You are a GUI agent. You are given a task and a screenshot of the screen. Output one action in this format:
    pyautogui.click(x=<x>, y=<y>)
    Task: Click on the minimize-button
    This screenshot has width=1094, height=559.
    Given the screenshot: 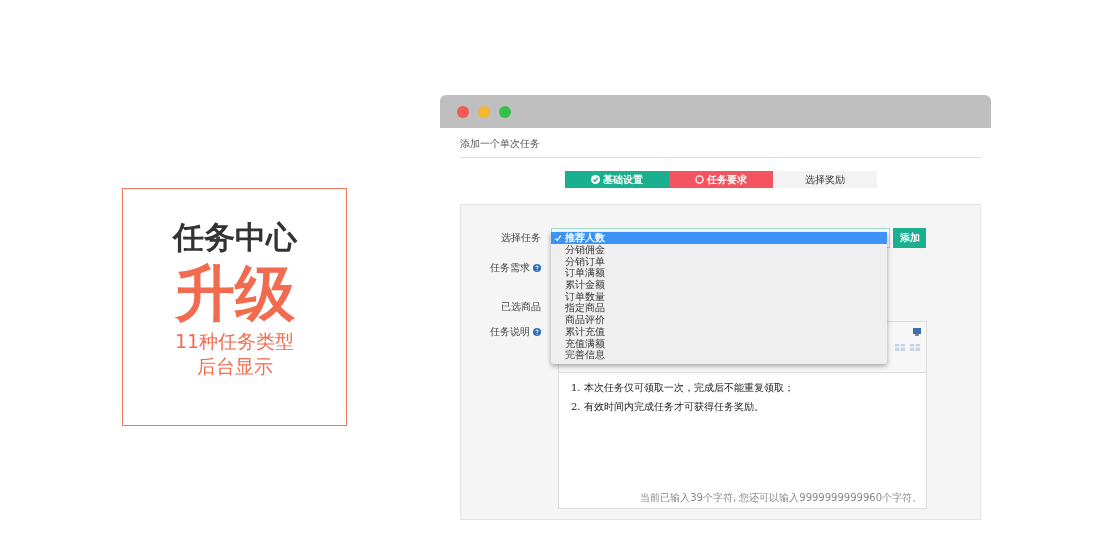 What is the action you would take?
    pyautogui.click(x=484, y=111)
    